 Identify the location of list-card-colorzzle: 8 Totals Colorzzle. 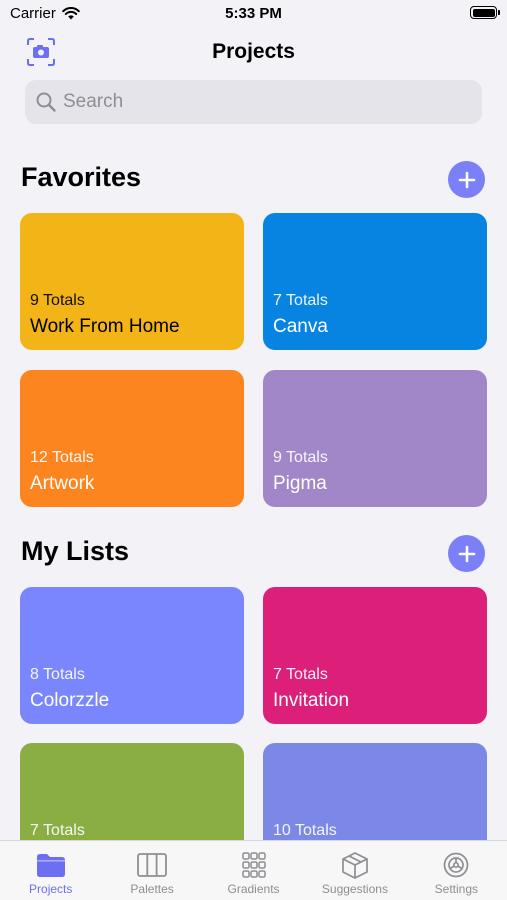
(132, 655).